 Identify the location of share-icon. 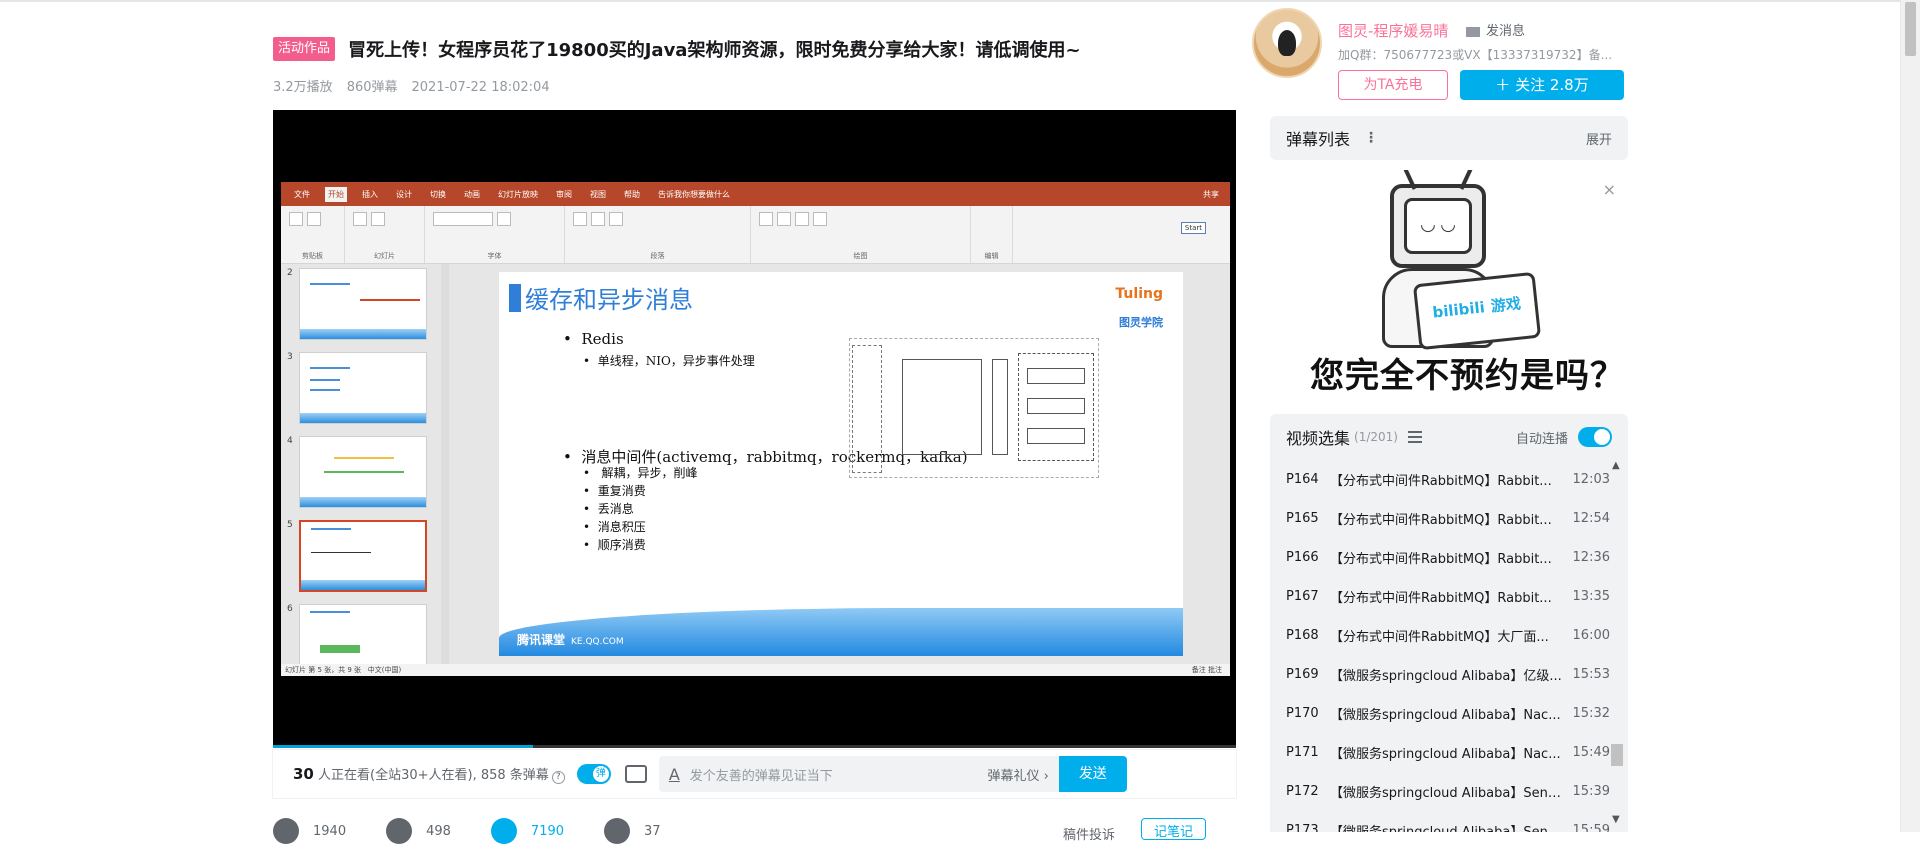
(617, 831).